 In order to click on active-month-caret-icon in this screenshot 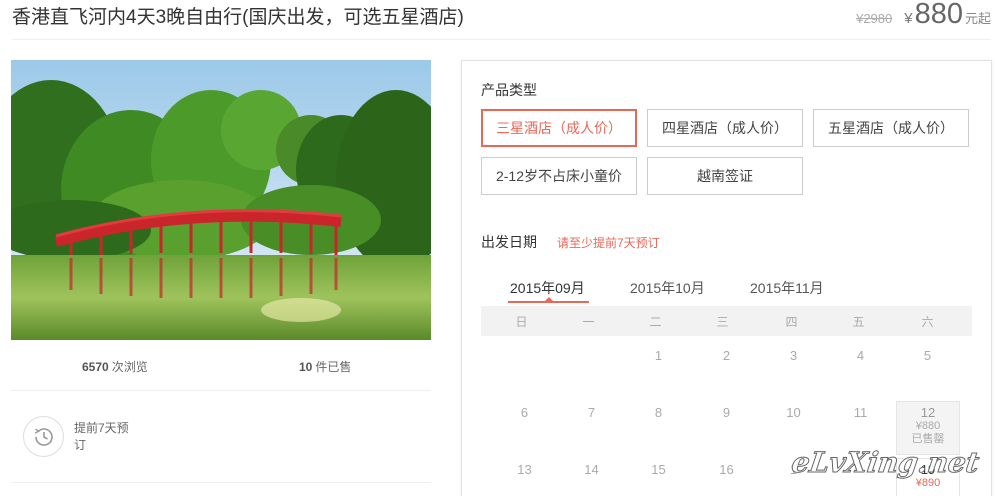, I will do `click(549, 299)`.